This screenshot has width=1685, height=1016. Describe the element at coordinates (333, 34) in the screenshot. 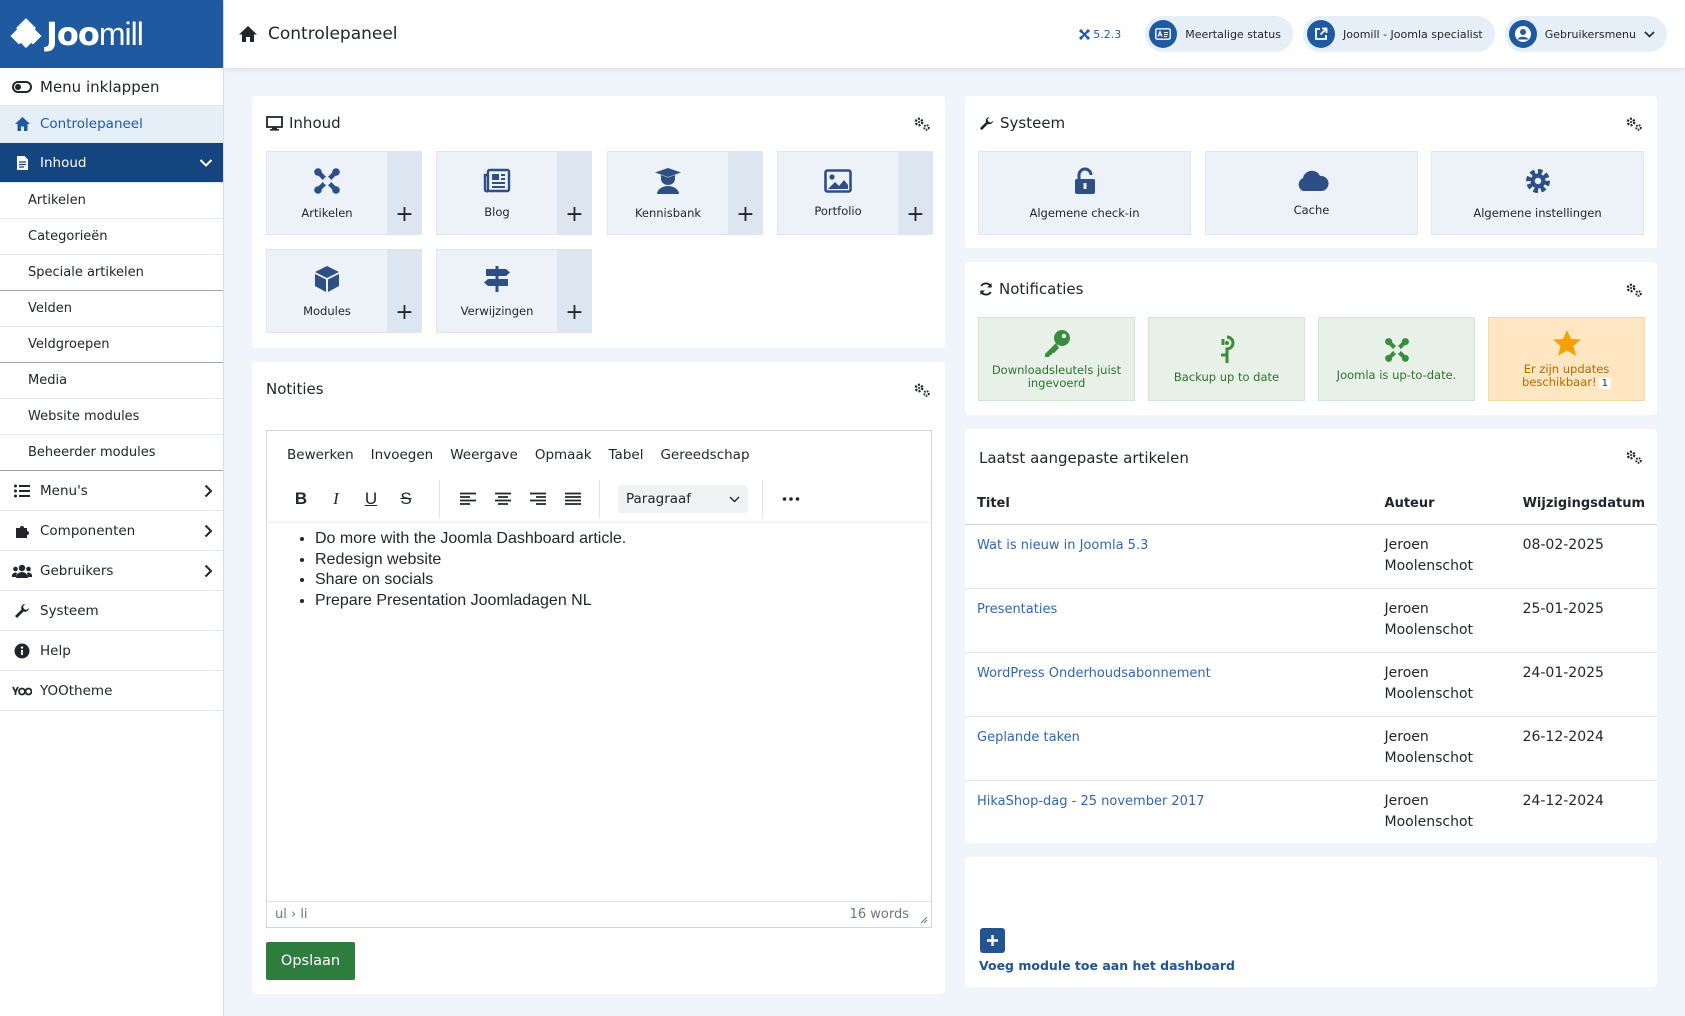

I see `page-title-text: Controlepaneel` at that location.